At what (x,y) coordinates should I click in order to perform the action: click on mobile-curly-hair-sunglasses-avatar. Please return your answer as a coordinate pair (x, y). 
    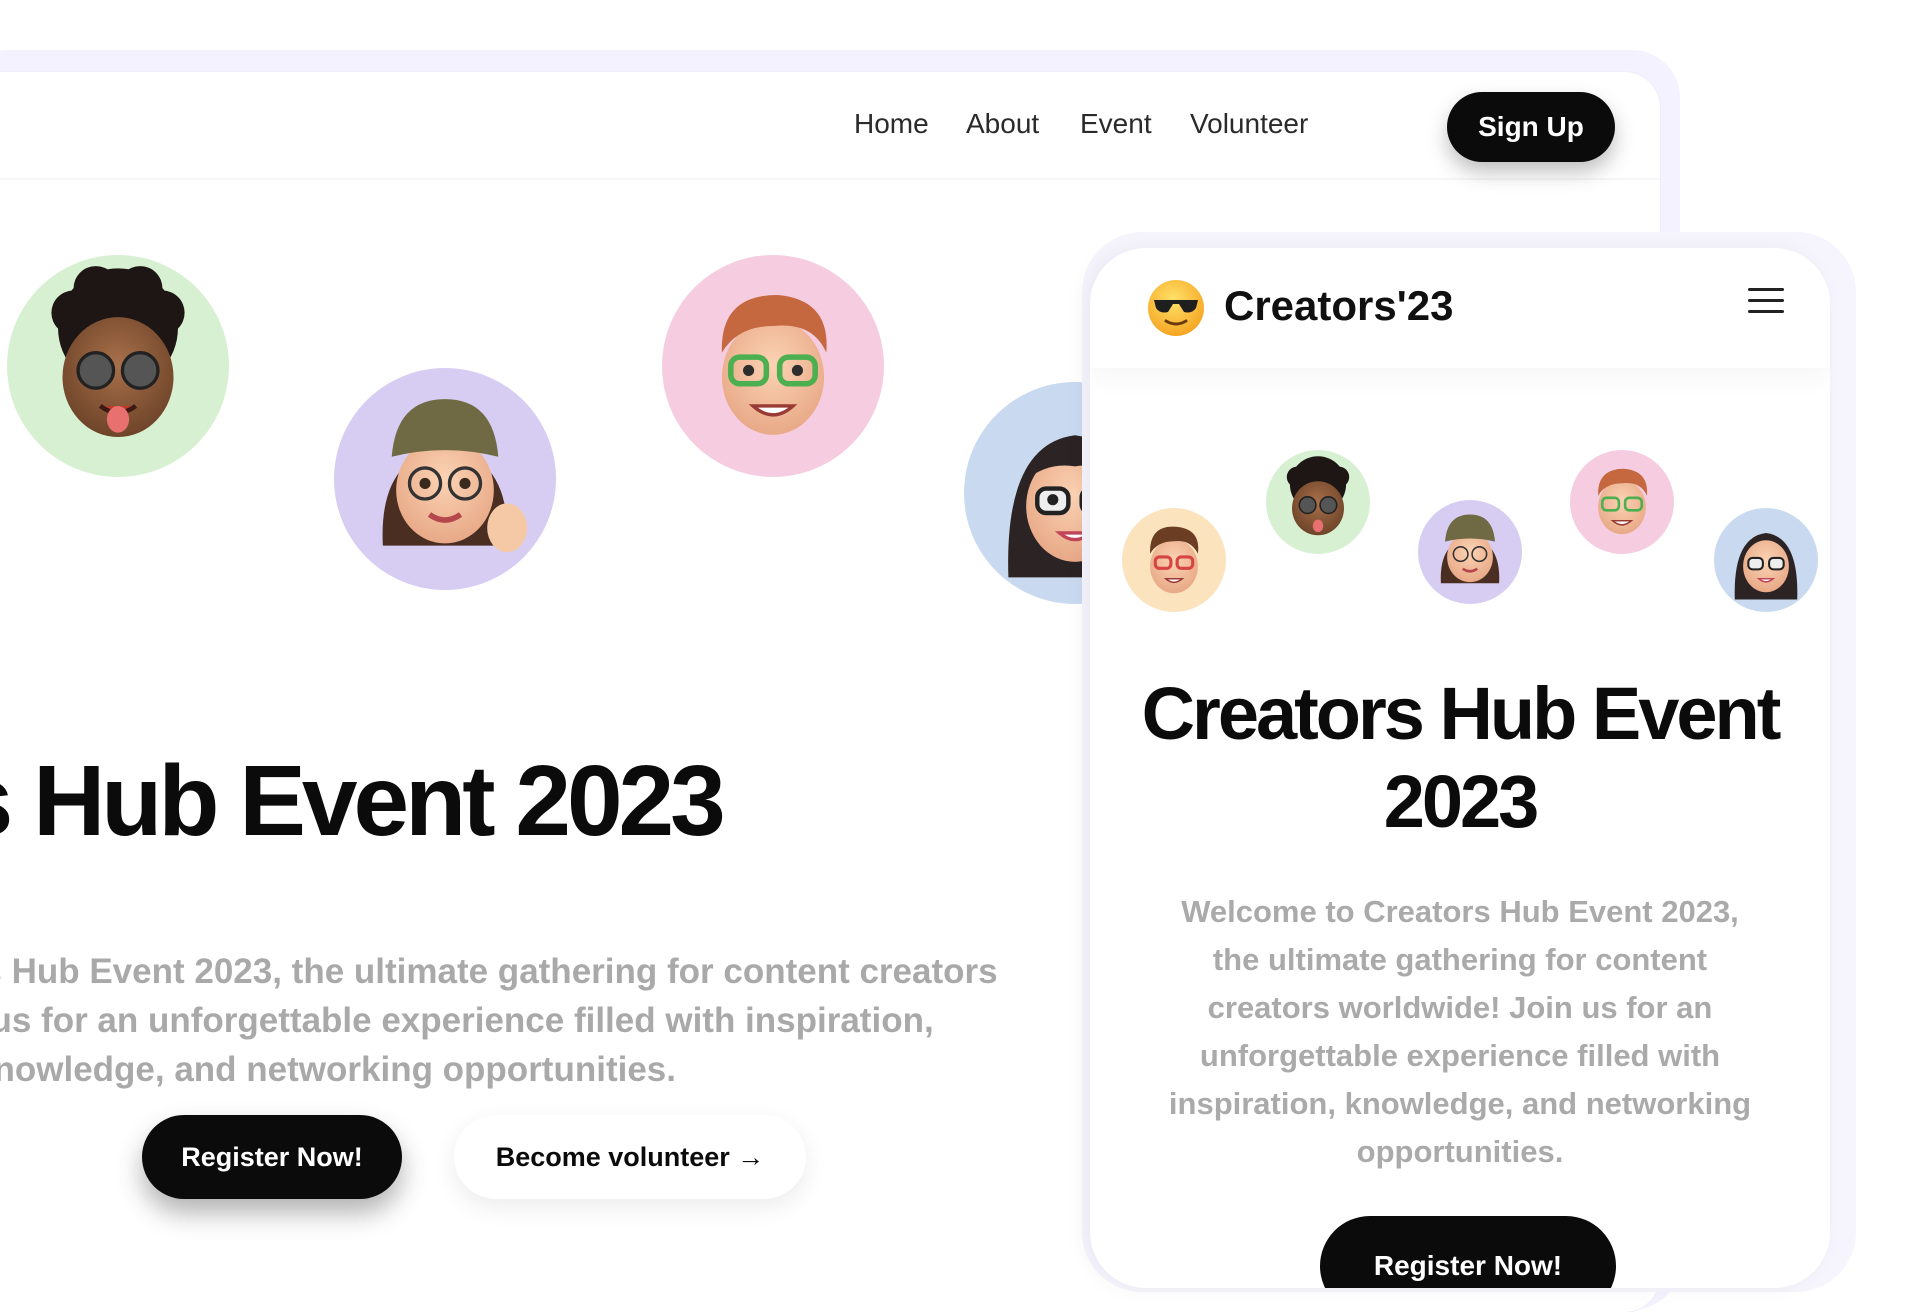
    Looking at the image, I should click on (1318, 502).